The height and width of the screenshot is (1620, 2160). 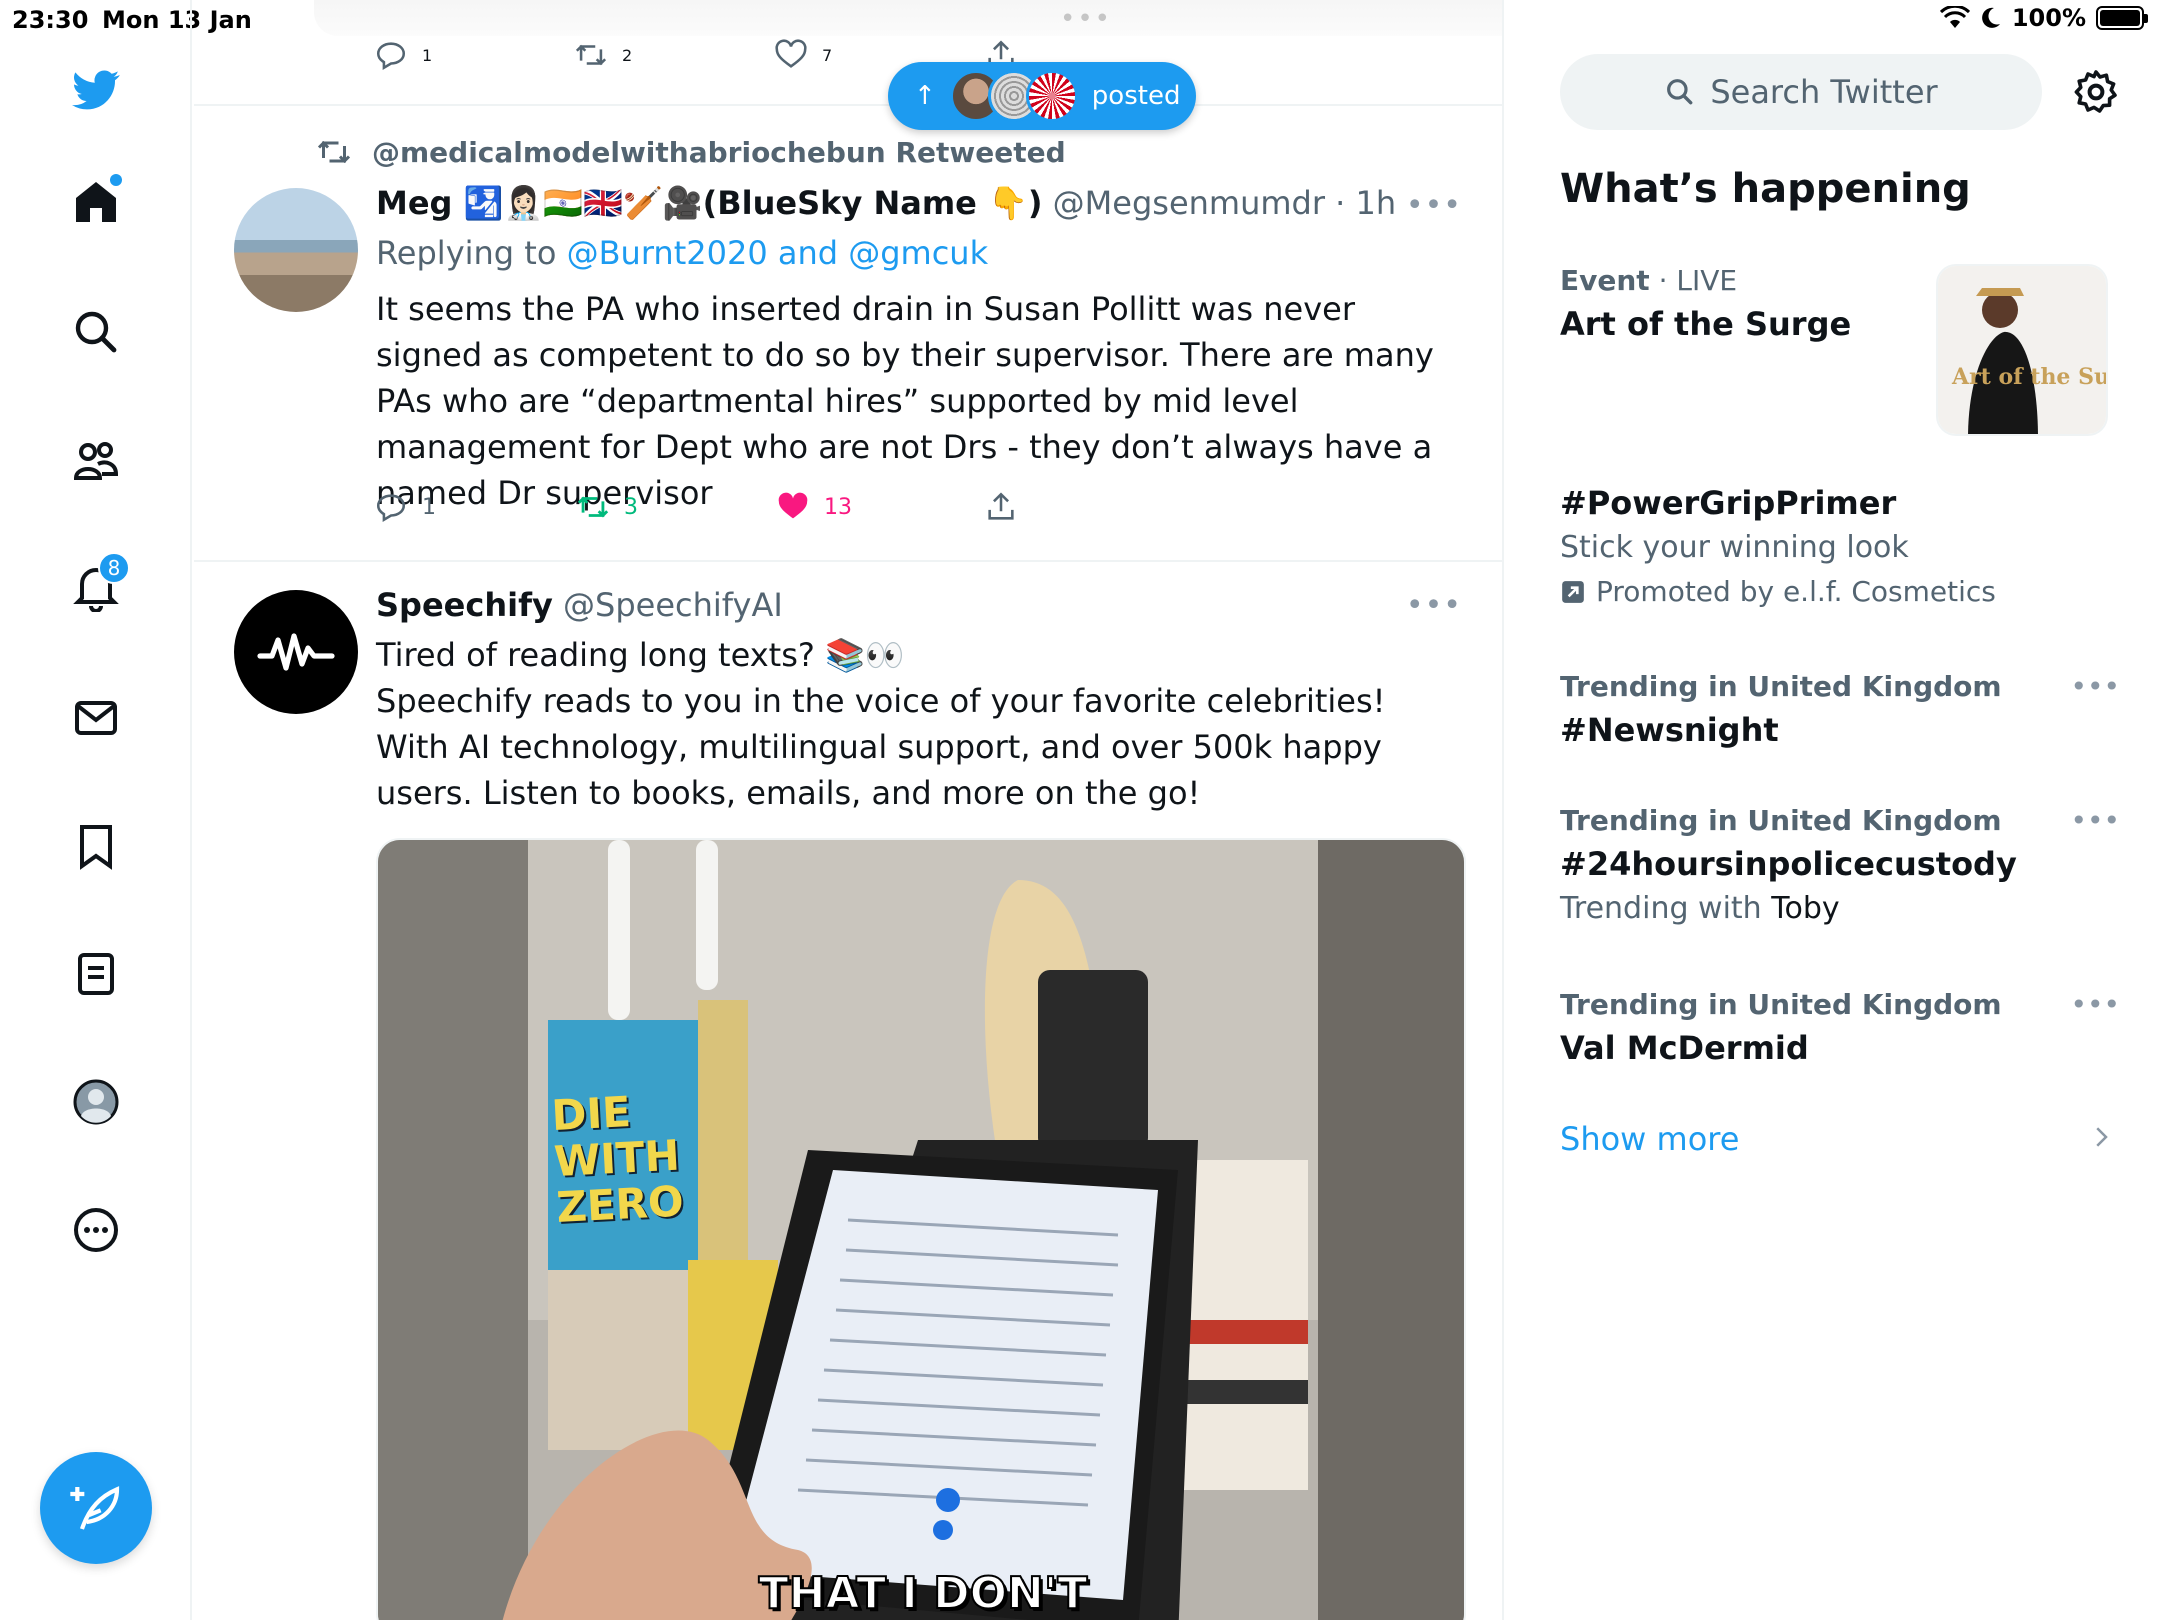 What do you see at coordinates (96, 718) in the screenshot?
I see `messages-icon` at bounding box center [96, 718].